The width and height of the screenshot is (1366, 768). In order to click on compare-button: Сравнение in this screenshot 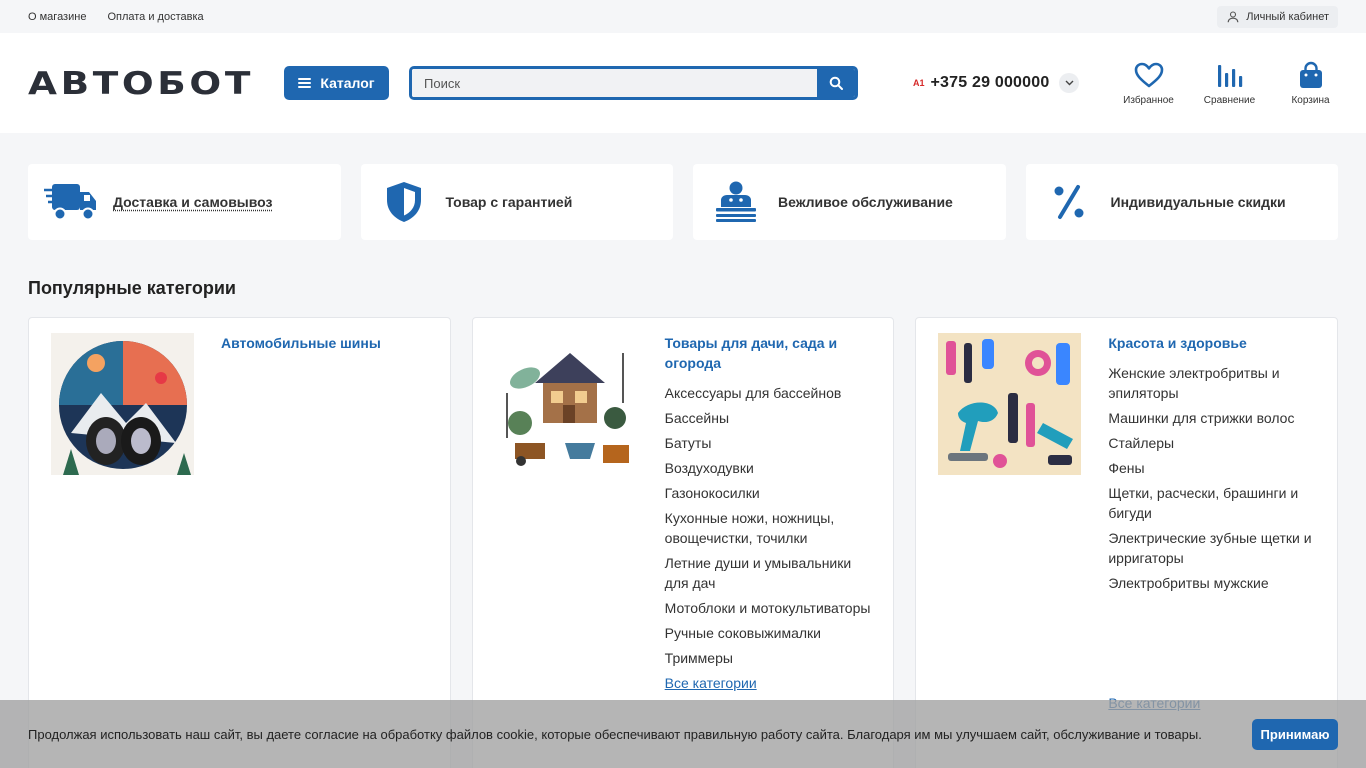, I will do `click(1229, 83)`.